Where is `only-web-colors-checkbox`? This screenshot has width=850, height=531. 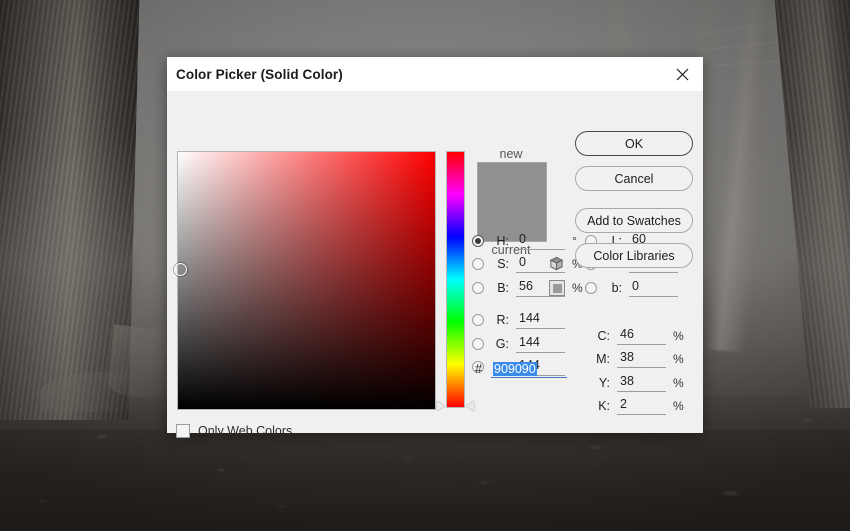
only-web-colors-checkbox is located at coordinates (183, 431).